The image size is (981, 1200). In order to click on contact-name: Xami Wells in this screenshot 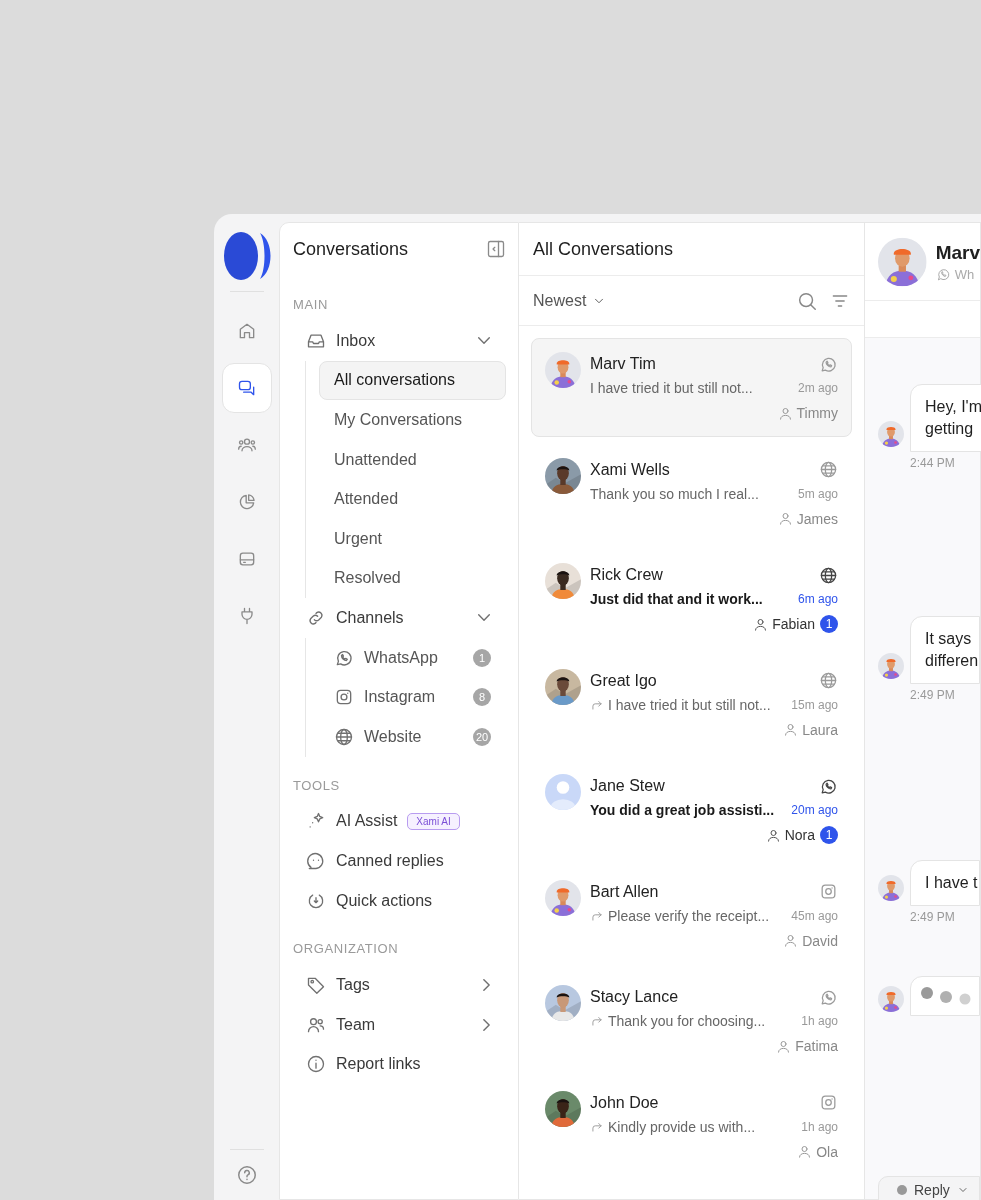, I will do `click(630, 469)`.